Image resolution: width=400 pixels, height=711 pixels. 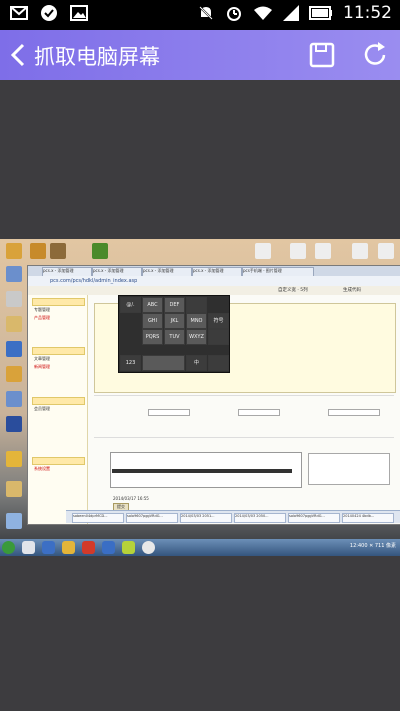 I want to click on sidebar-item: 专题管理, so click(x=42, y=310).